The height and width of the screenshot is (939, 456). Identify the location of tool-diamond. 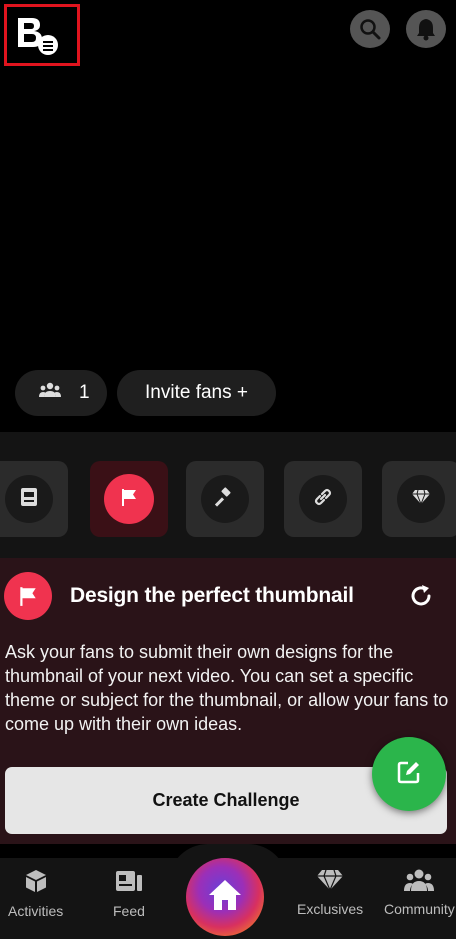
(419, 499).